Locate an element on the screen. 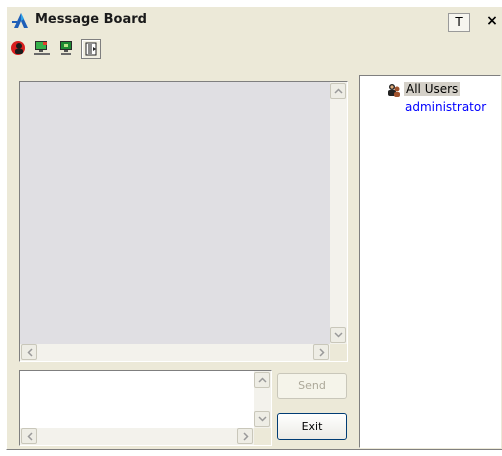 The height and width of the screenshot is (456, 502). scroll-left-button is located at coordinates (29, 352).